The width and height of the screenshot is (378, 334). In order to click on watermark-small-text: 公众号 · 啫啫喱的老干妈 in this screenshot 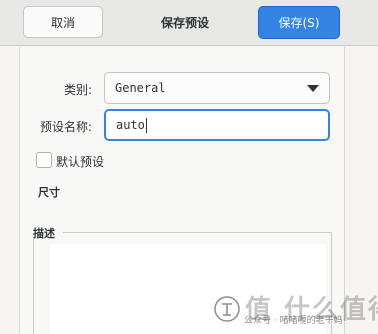, I will do `click(293, 321)`.